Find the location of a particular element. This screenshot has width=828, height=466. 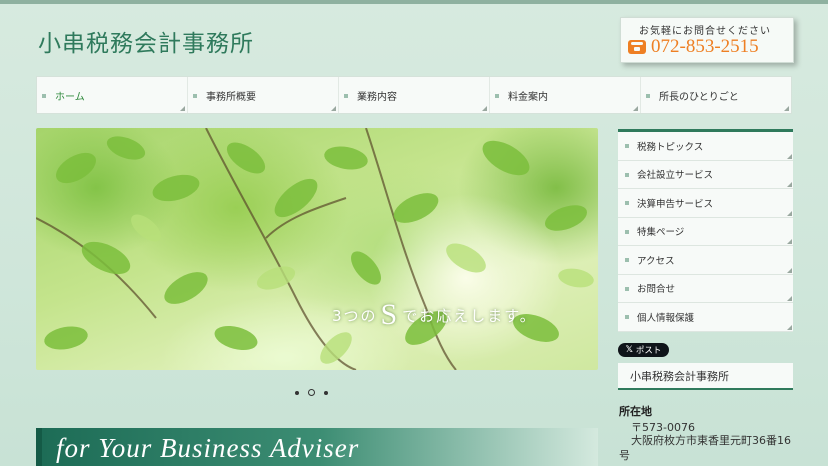

nav-label: 料金案内 is located at coordinates (528, 97).